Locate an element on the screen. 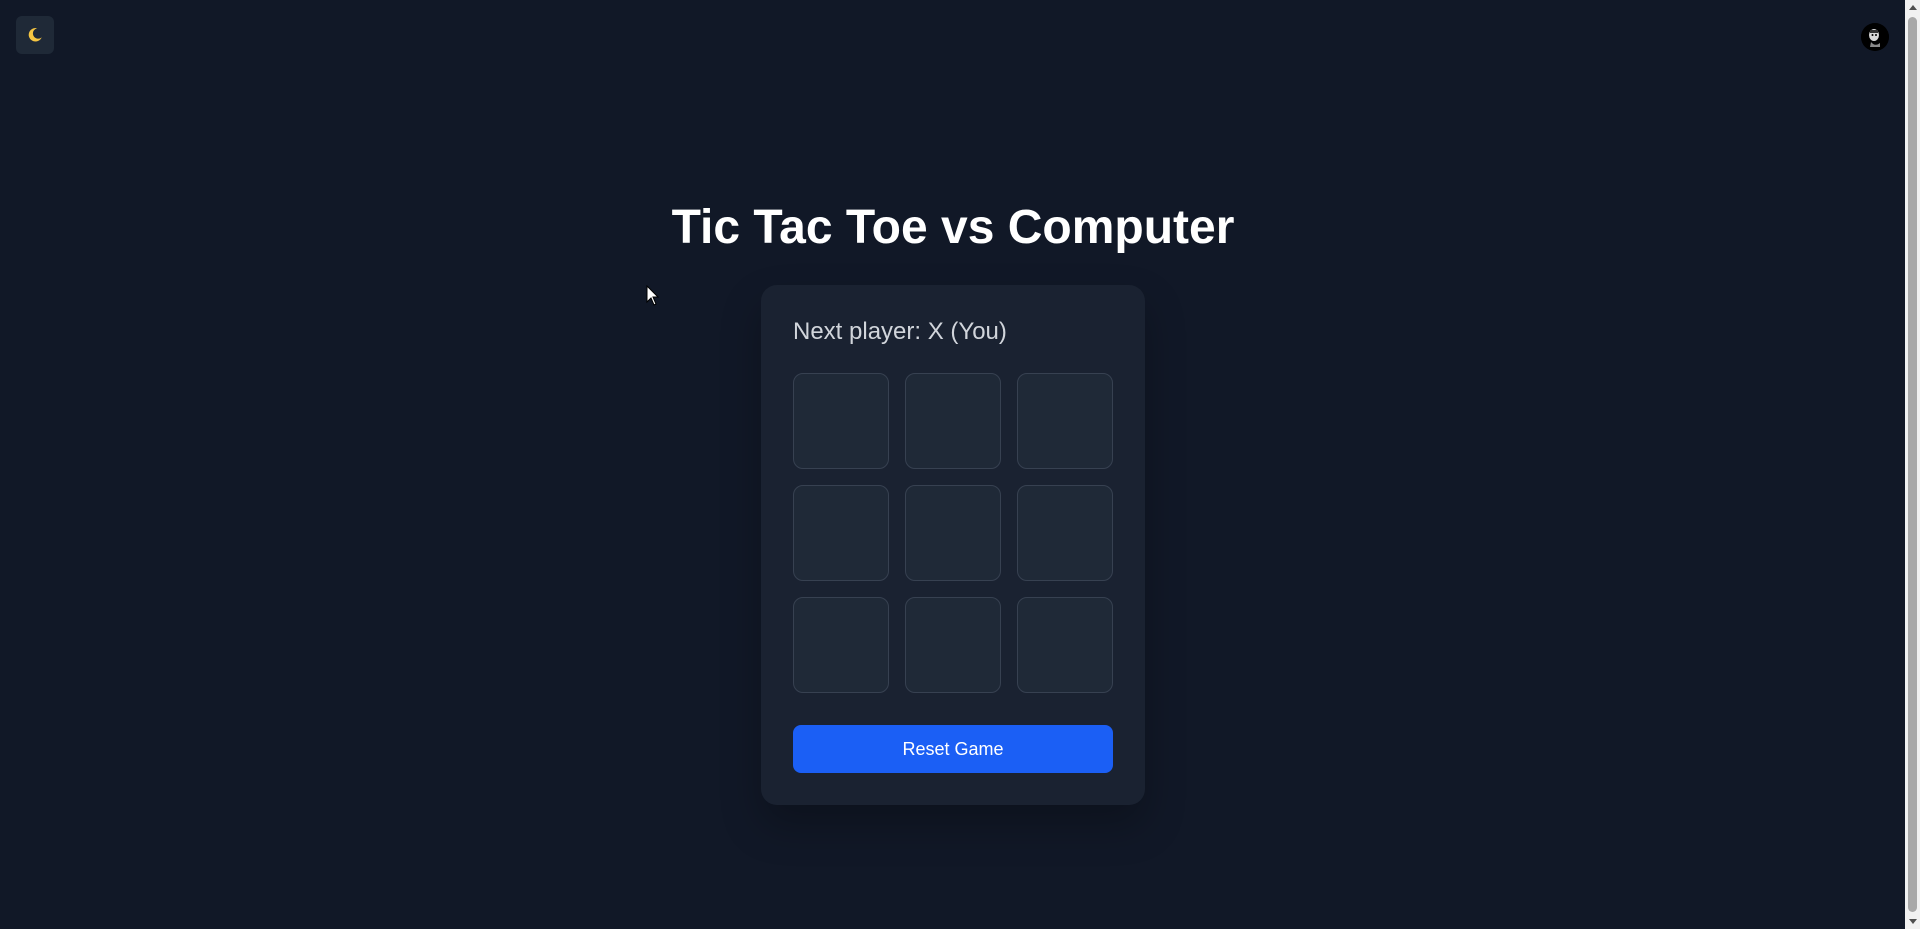 Image resolution: width=1920 pixels, height=929 pixels. moon-icon is located at coordinates (35, 35).